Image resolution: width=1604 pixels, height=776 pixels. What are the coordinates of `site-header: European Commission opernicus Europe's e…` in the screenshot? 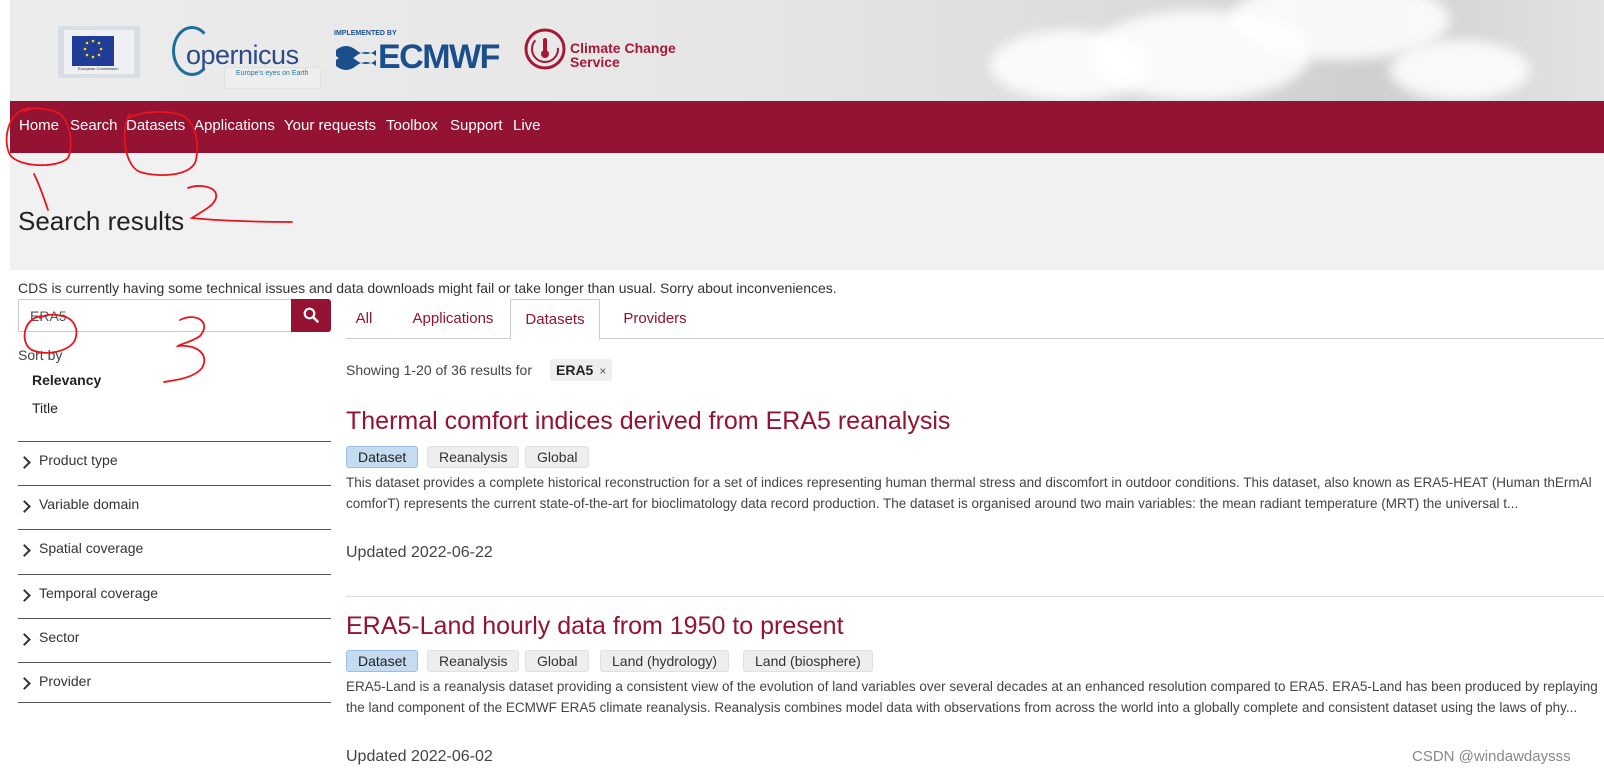 It's located at (807, 51).